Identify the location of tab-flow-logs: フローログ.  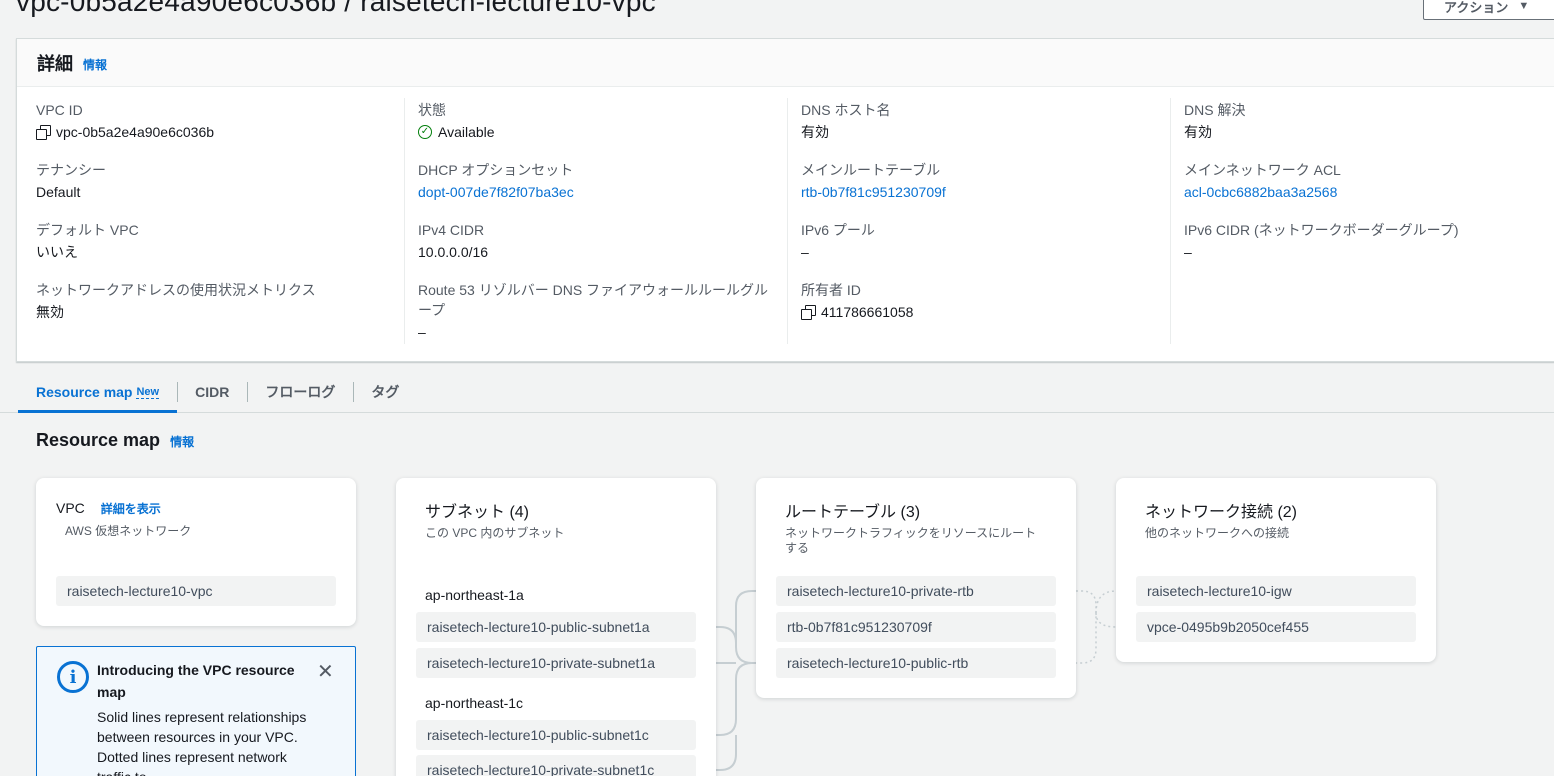
(300, 392).